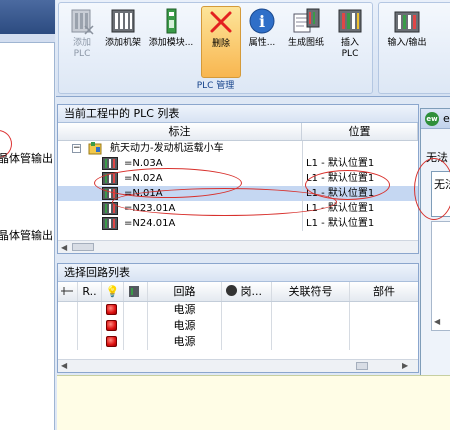 This screenshot has width=450, height=430. Describe the element at coordinates (185, 291) in the screenshot. I see `column-header-circuit: 回路` at that location.